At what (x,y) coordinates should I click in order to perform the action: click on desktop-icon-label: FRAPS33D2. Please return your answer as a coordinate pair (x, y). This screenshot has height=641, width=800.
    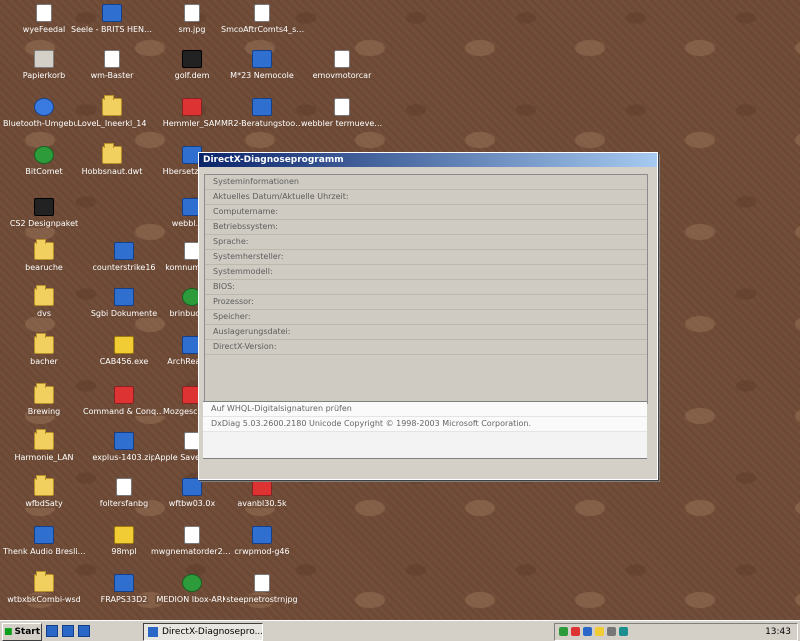
    Looking at the image, I should click on (124, 599).